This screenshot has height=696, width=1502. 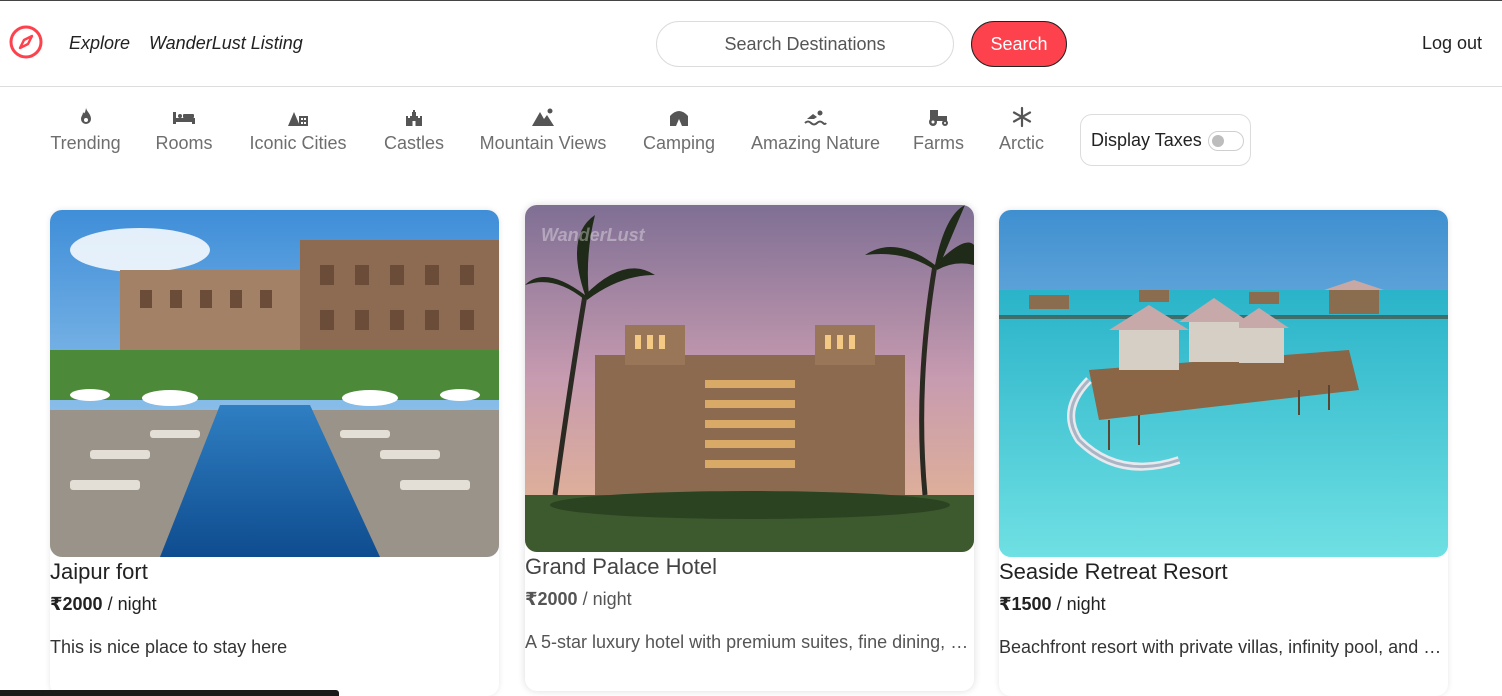 What do you see at coordinates (938, 143) in the screenshot?
I see `filter-label: Farms` at bounding box center [938, 143].